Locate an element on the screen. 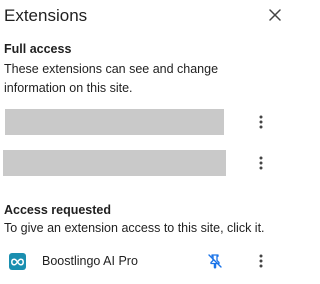 The image size is (320, 284). pin-toggle-button is located at coordinates (215, 261).